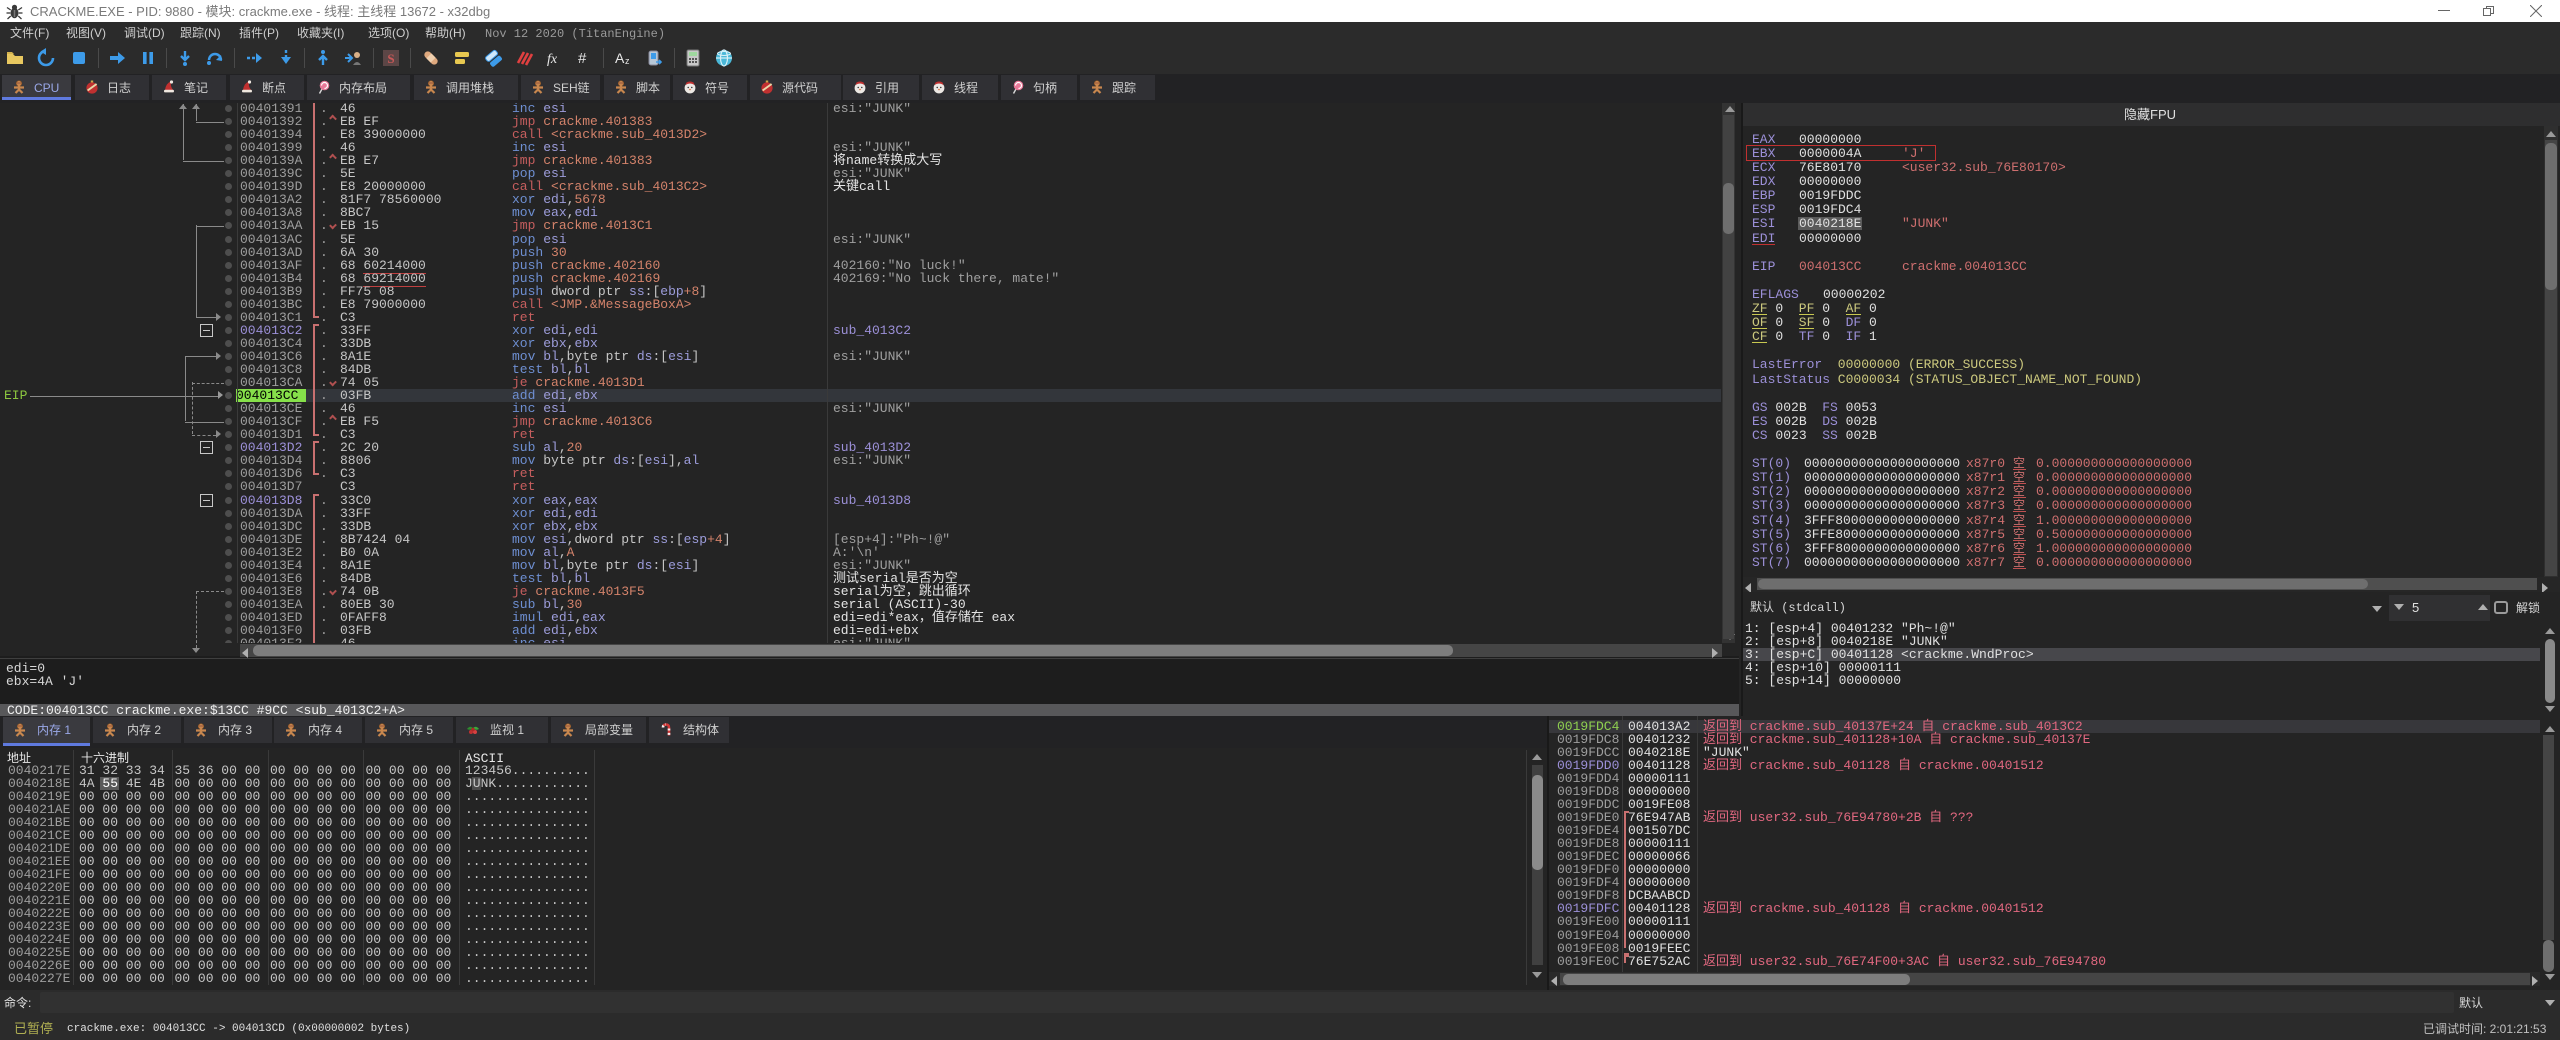 The height and width of the screenshot is (1040, 2560). I want to click on svg-text: S, so click(390, 58).